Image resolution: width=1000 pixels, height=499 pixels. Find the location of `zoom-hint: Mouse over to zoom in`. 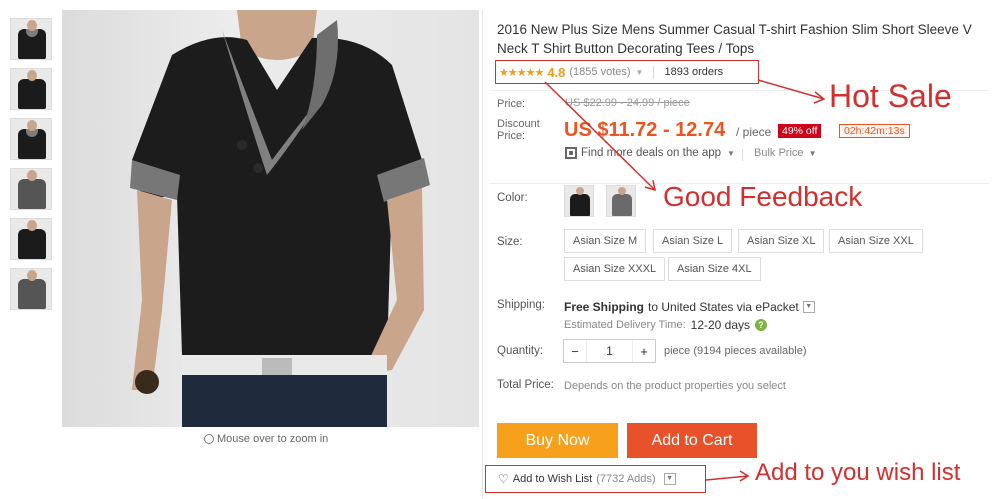

zoom-hint: Mouse over to zoom in is located at coordinates (266, 439).